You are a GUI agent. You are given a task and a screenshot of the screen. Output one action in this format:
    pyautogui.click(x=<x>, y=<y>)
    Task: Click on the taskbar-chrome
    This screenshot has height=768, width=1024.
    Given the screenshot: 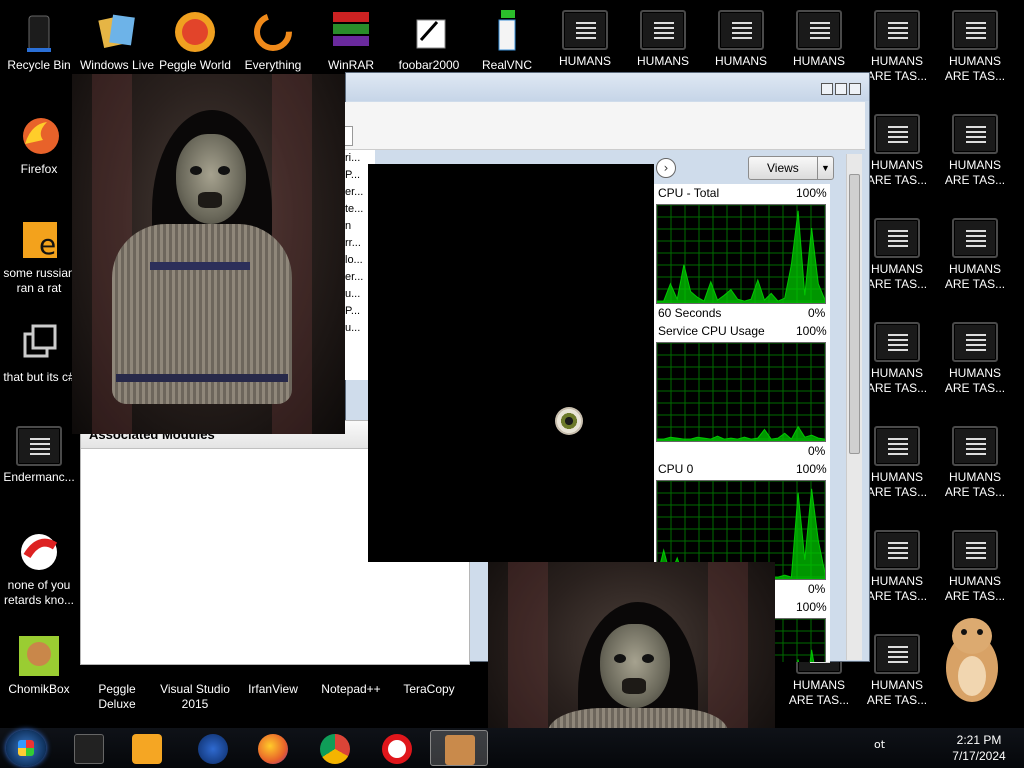 What is the action you would take?
    pyautogui.click(x=335, y=748)
    